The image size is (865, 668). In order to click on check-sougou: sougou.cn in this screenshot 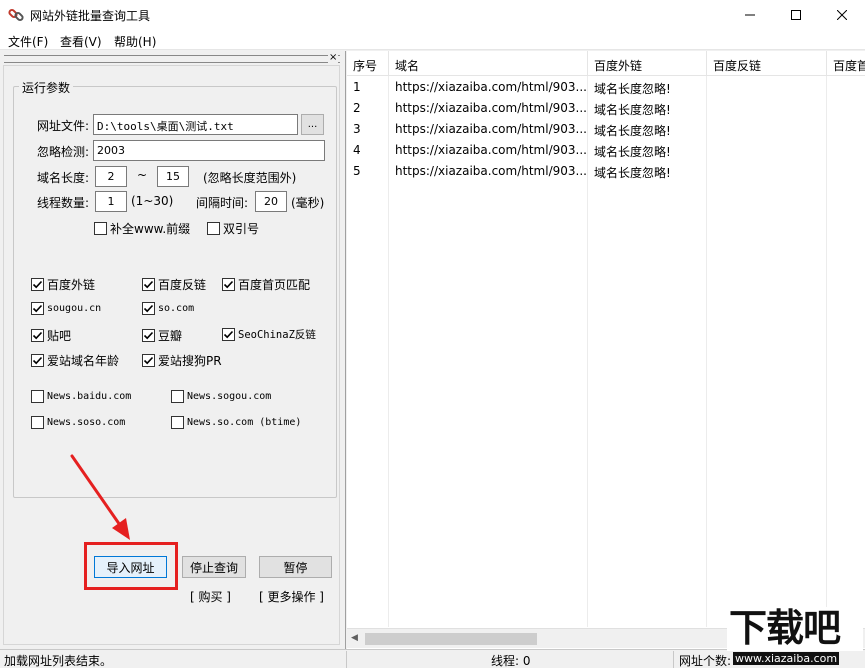, I will do `click(66, 308)`.